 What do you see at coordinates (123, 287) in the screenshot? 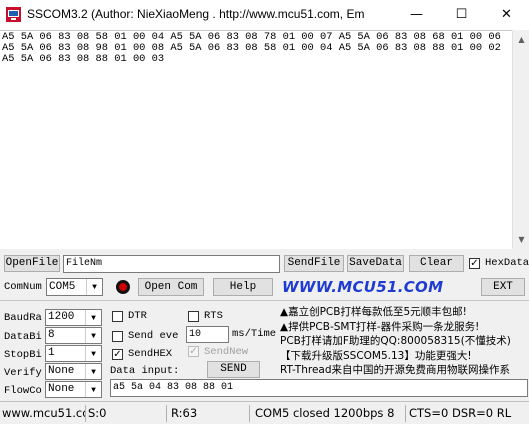
I see `port-status-indicator-icon` at bounding box center [123, 287].